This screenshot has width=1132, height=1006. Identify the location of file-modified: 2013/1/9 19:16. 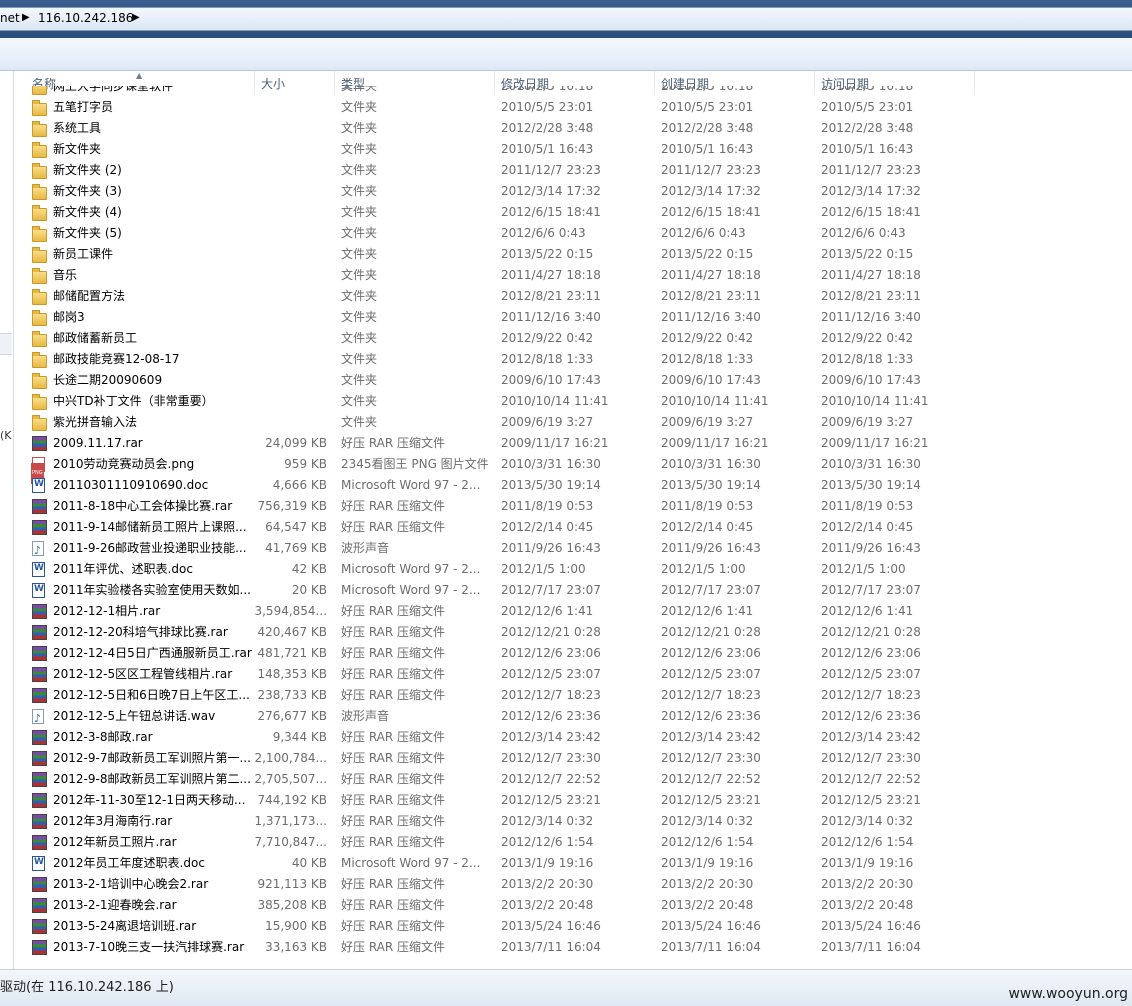
(547, 863).